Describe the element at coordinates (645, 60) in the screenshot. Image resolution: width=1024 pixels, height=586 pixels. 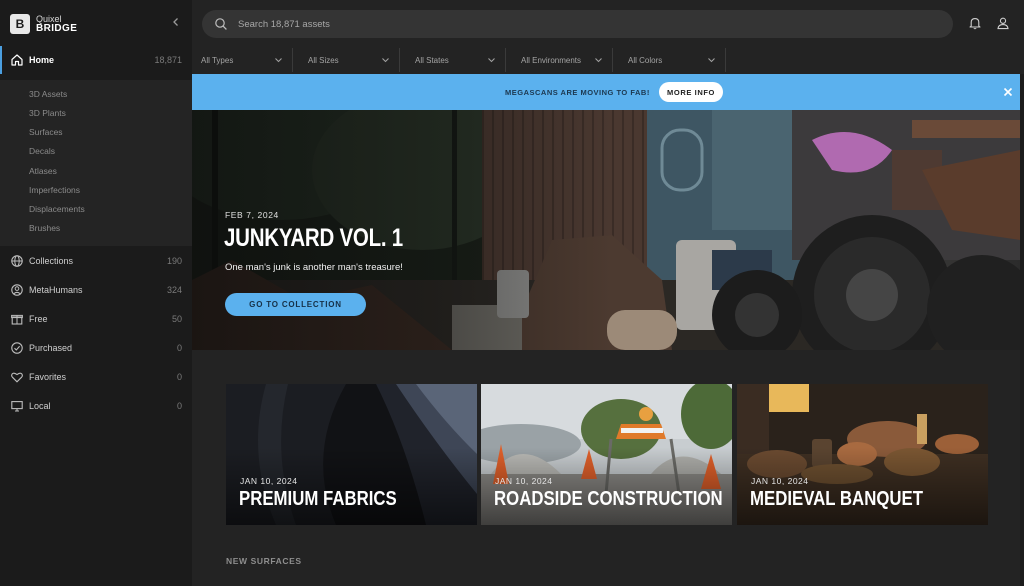
I see `filter-label: All Colors` at that location.